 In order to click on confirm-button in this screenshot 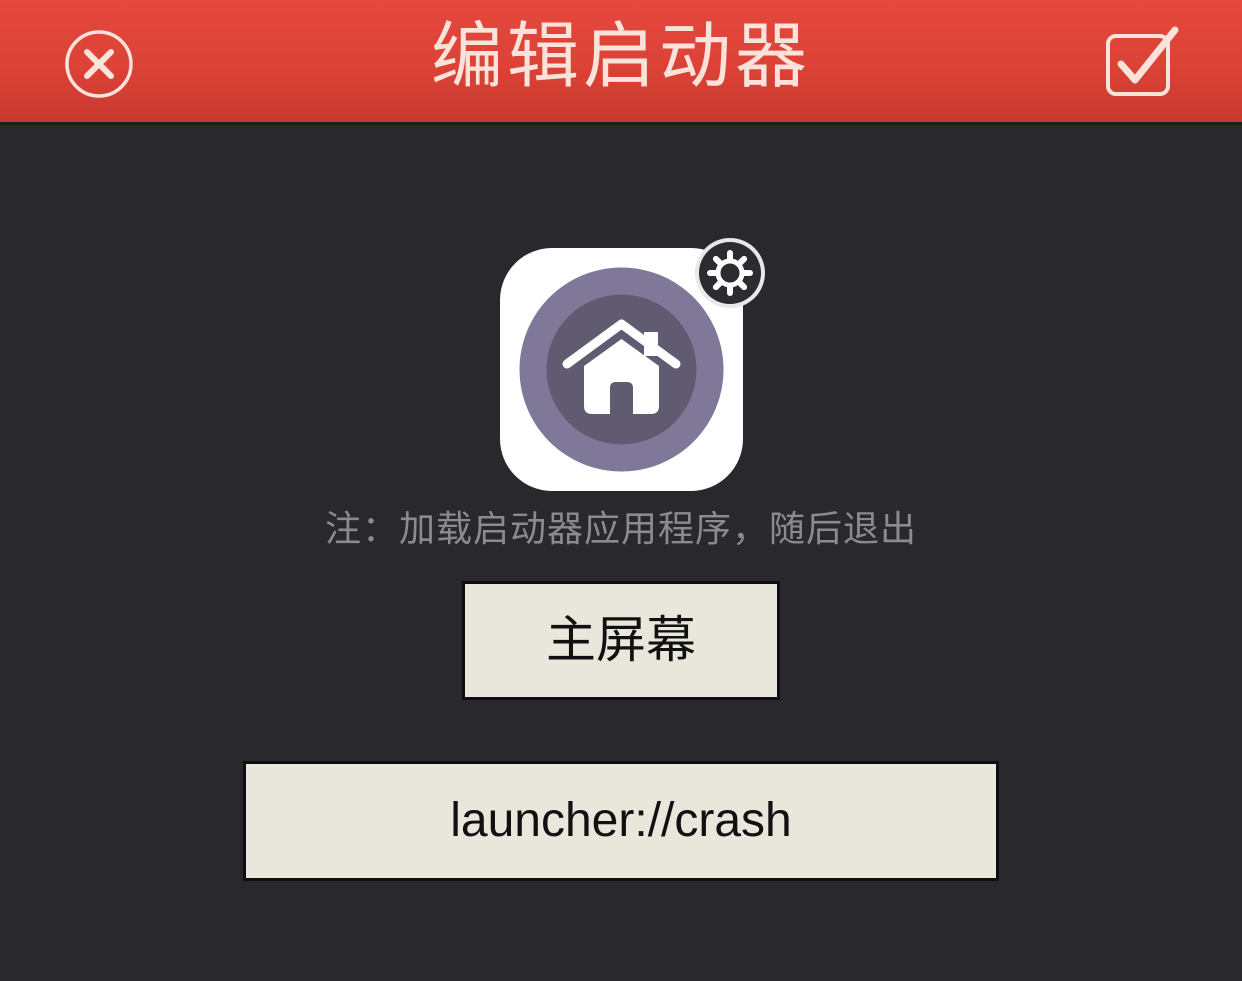, I will do `click(1142, 61)`.